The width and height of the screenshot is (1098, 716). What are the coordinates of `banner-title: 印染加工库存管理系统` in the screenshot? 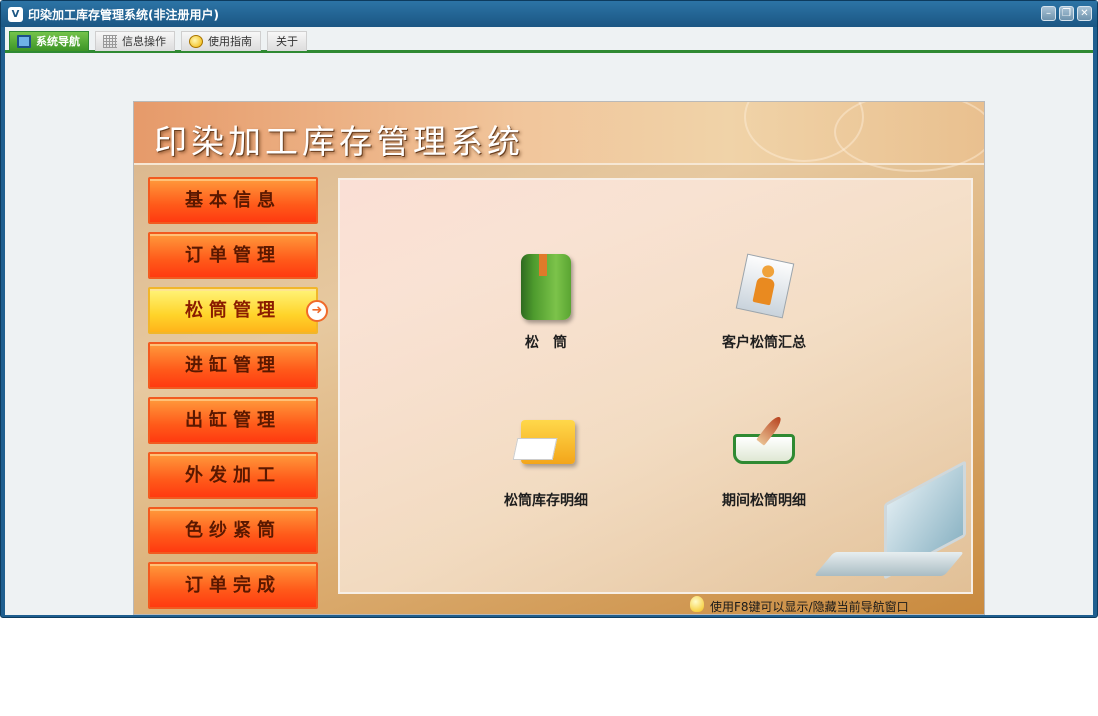 It's located at (339, 141).